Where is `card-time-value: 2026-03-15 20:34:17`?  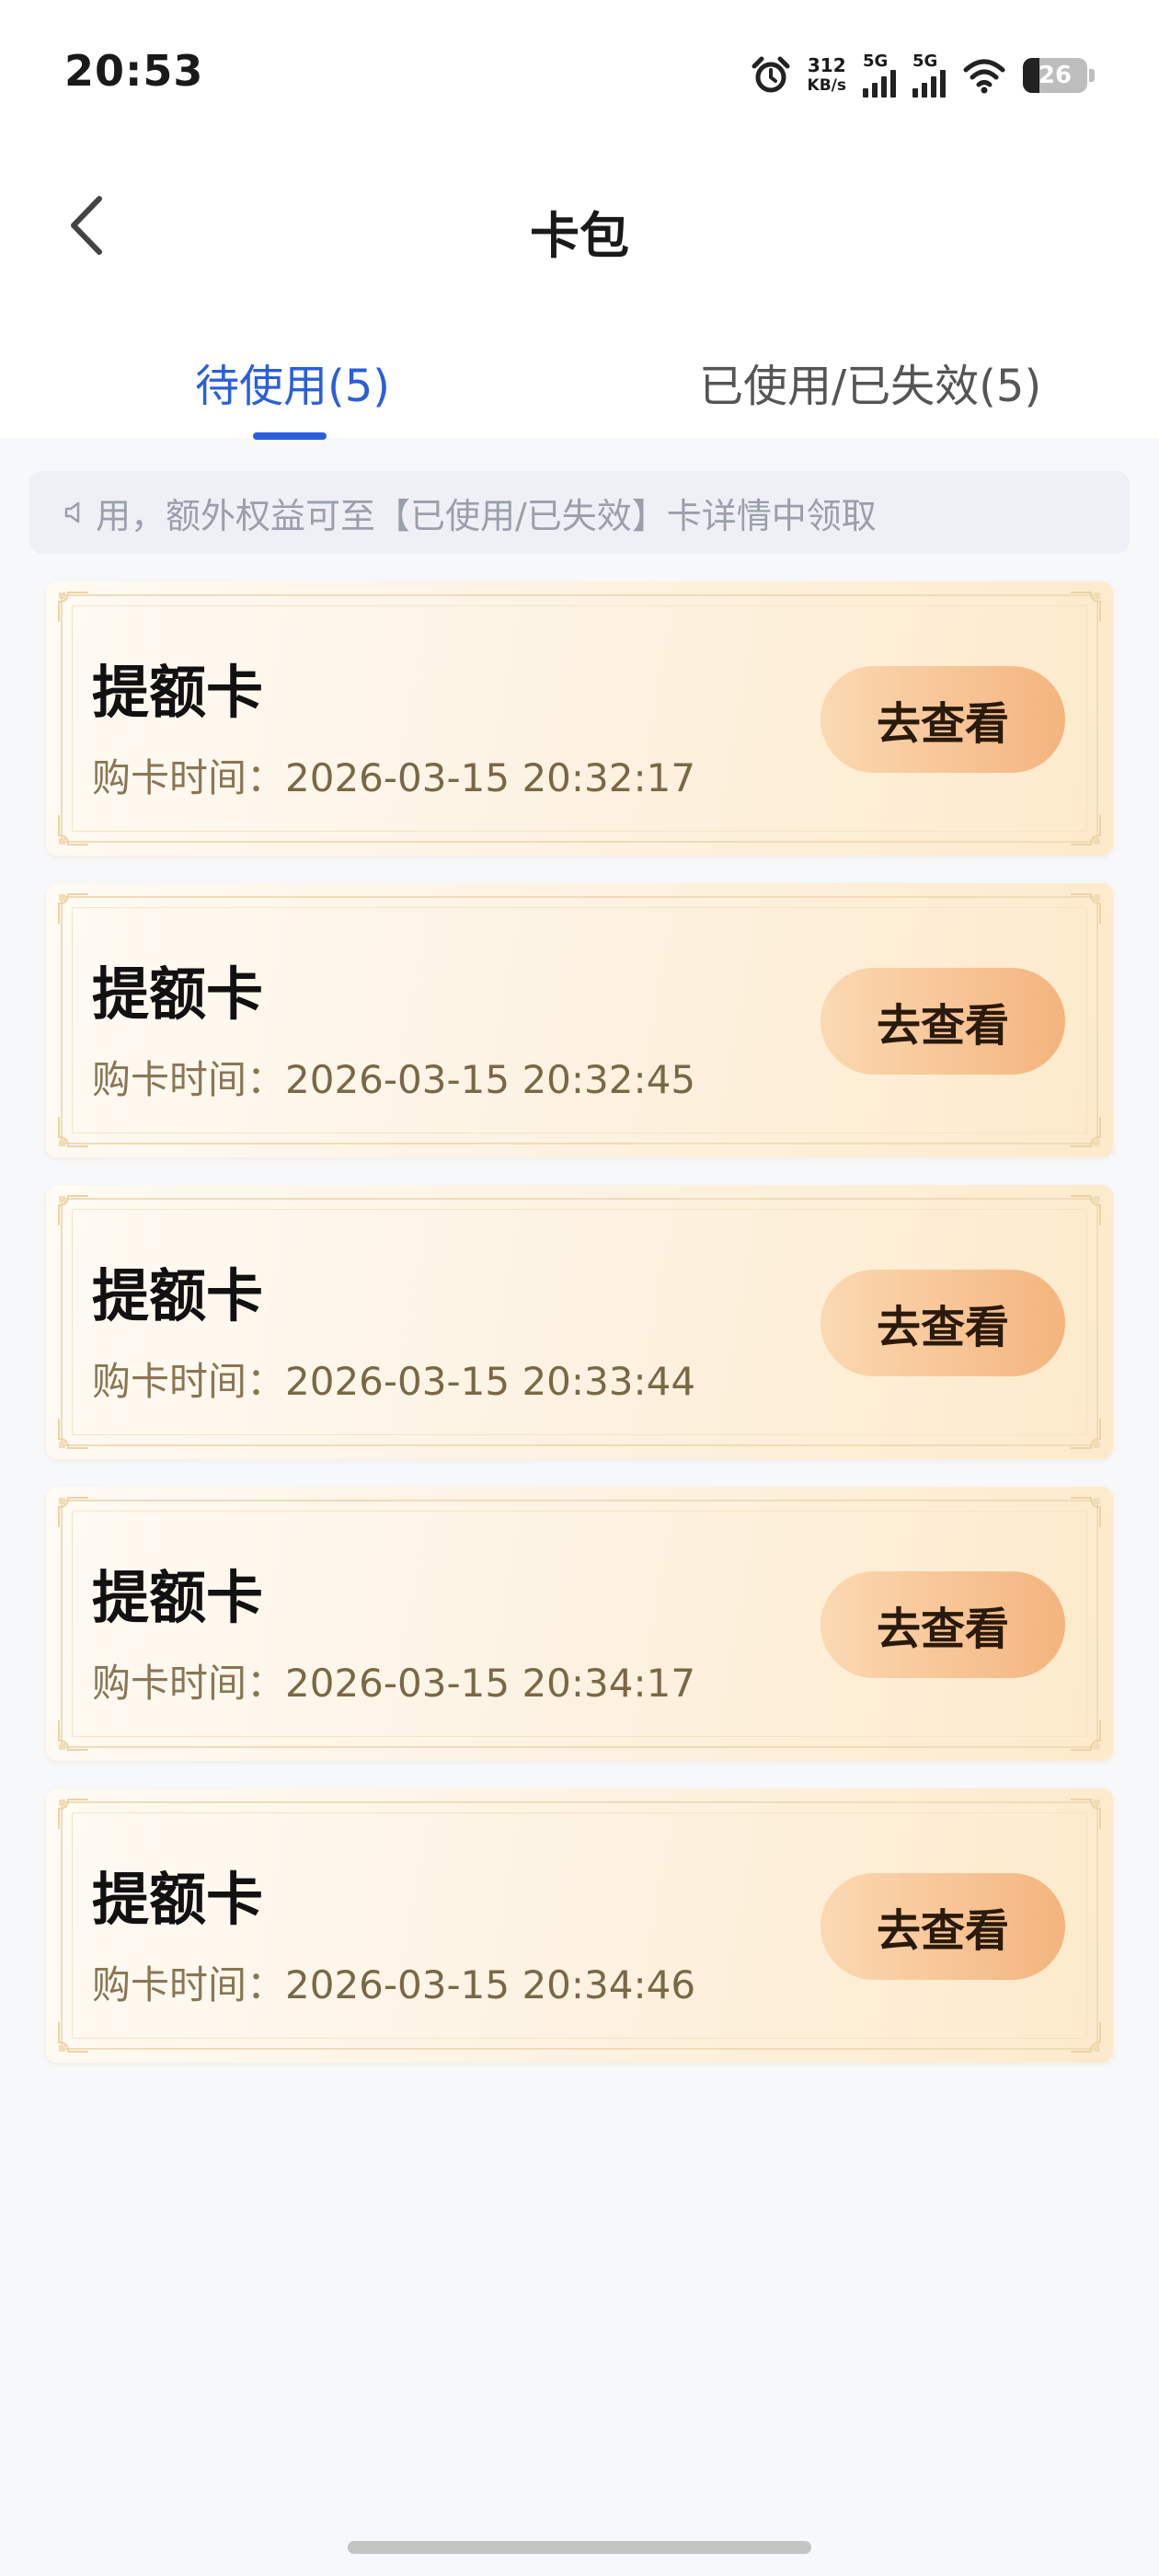 card-time-value: 2026-03-15 20:34:17 is located at coordinates (490, 1683).